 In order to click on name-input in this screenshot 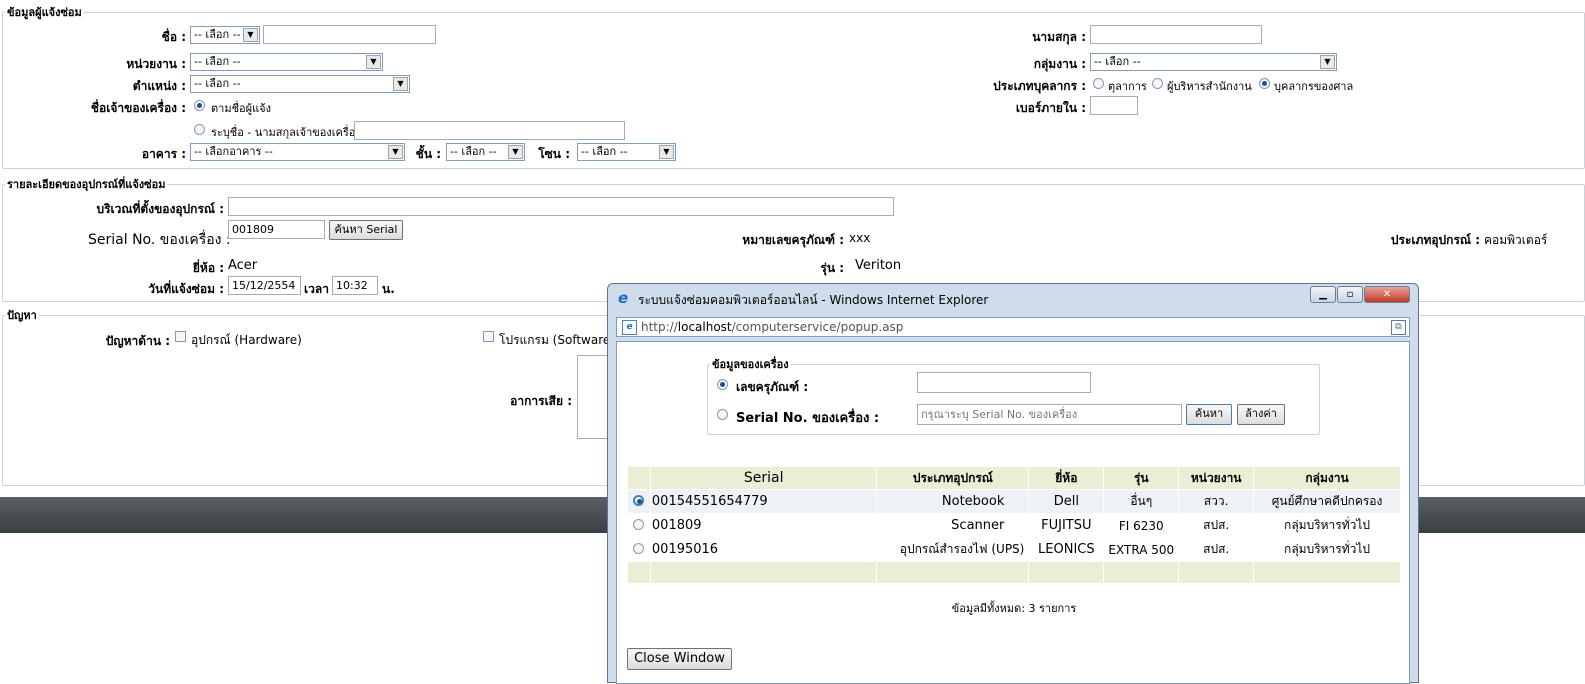, I will do `click(349, 34)`.